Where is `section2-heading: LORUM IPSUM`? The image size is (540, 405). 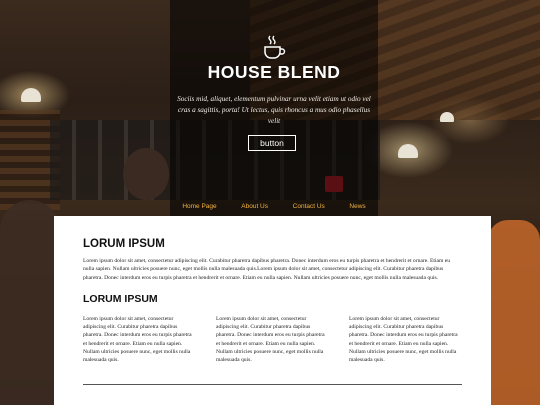 section2-heading: LORUM IPSUM is located at coordinates (120, 298).